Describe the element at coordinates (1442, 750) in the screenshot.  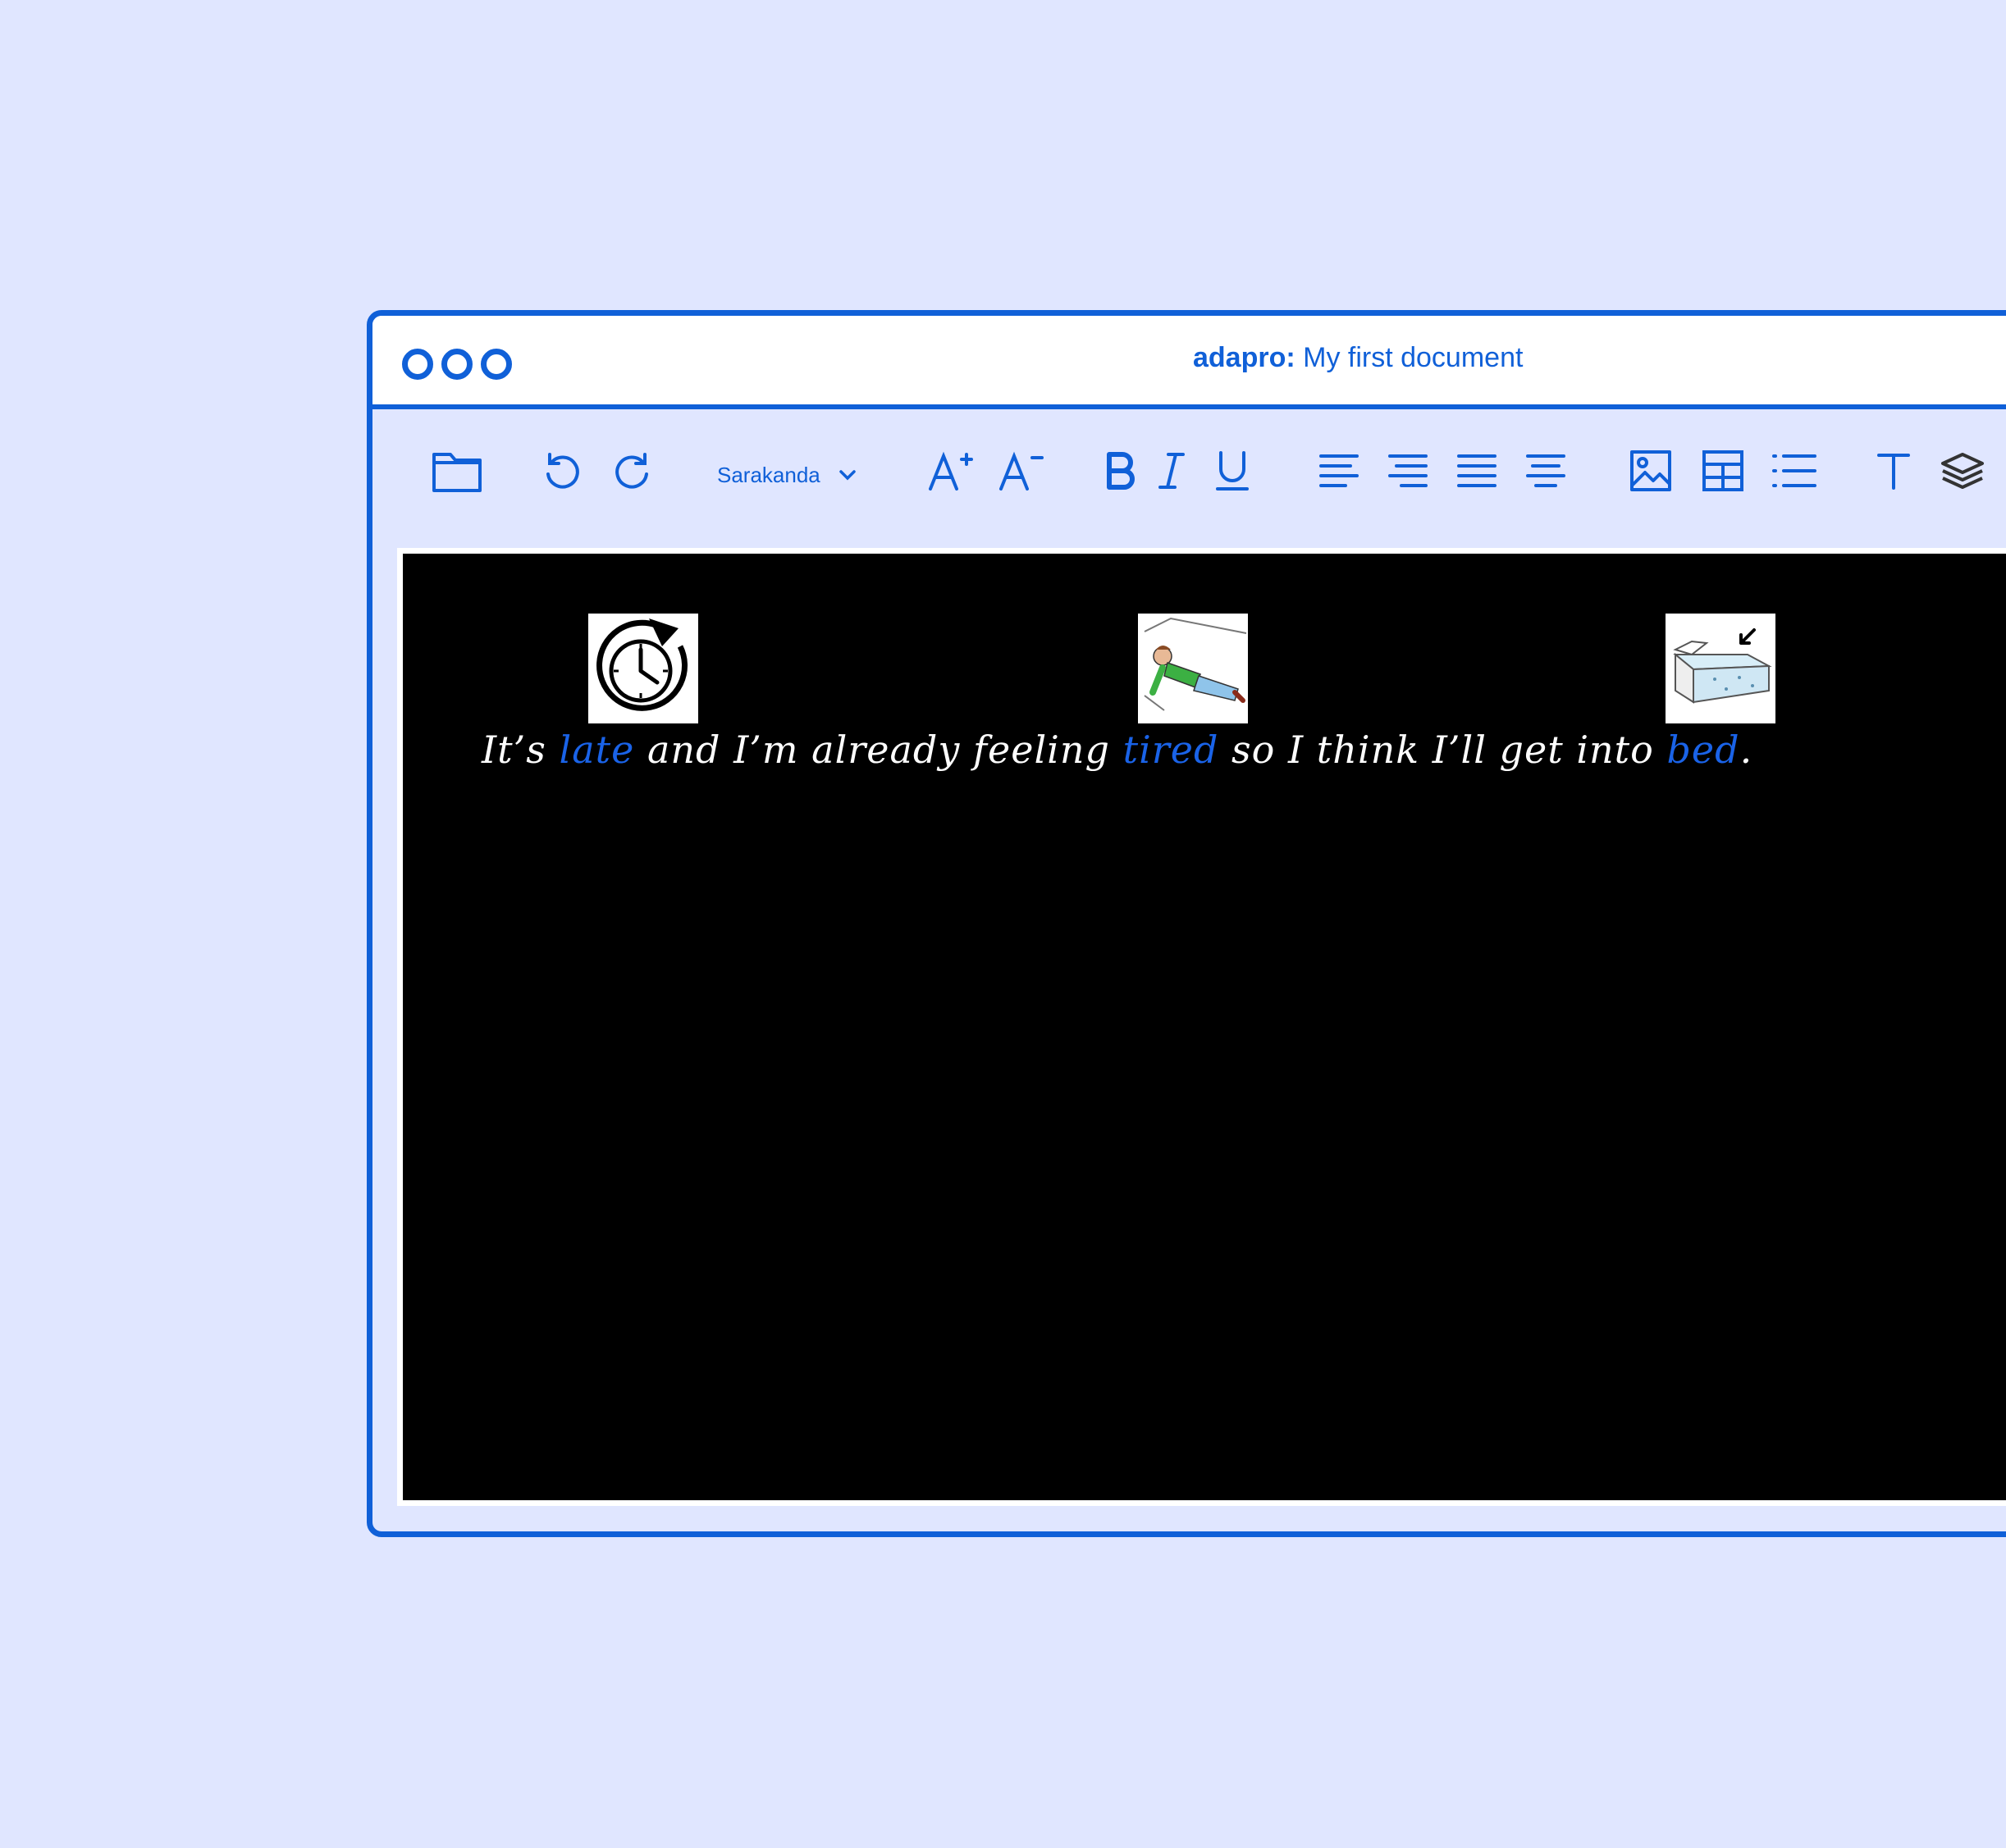
I see `sentence-text: so I think I’ll get into` at that location.